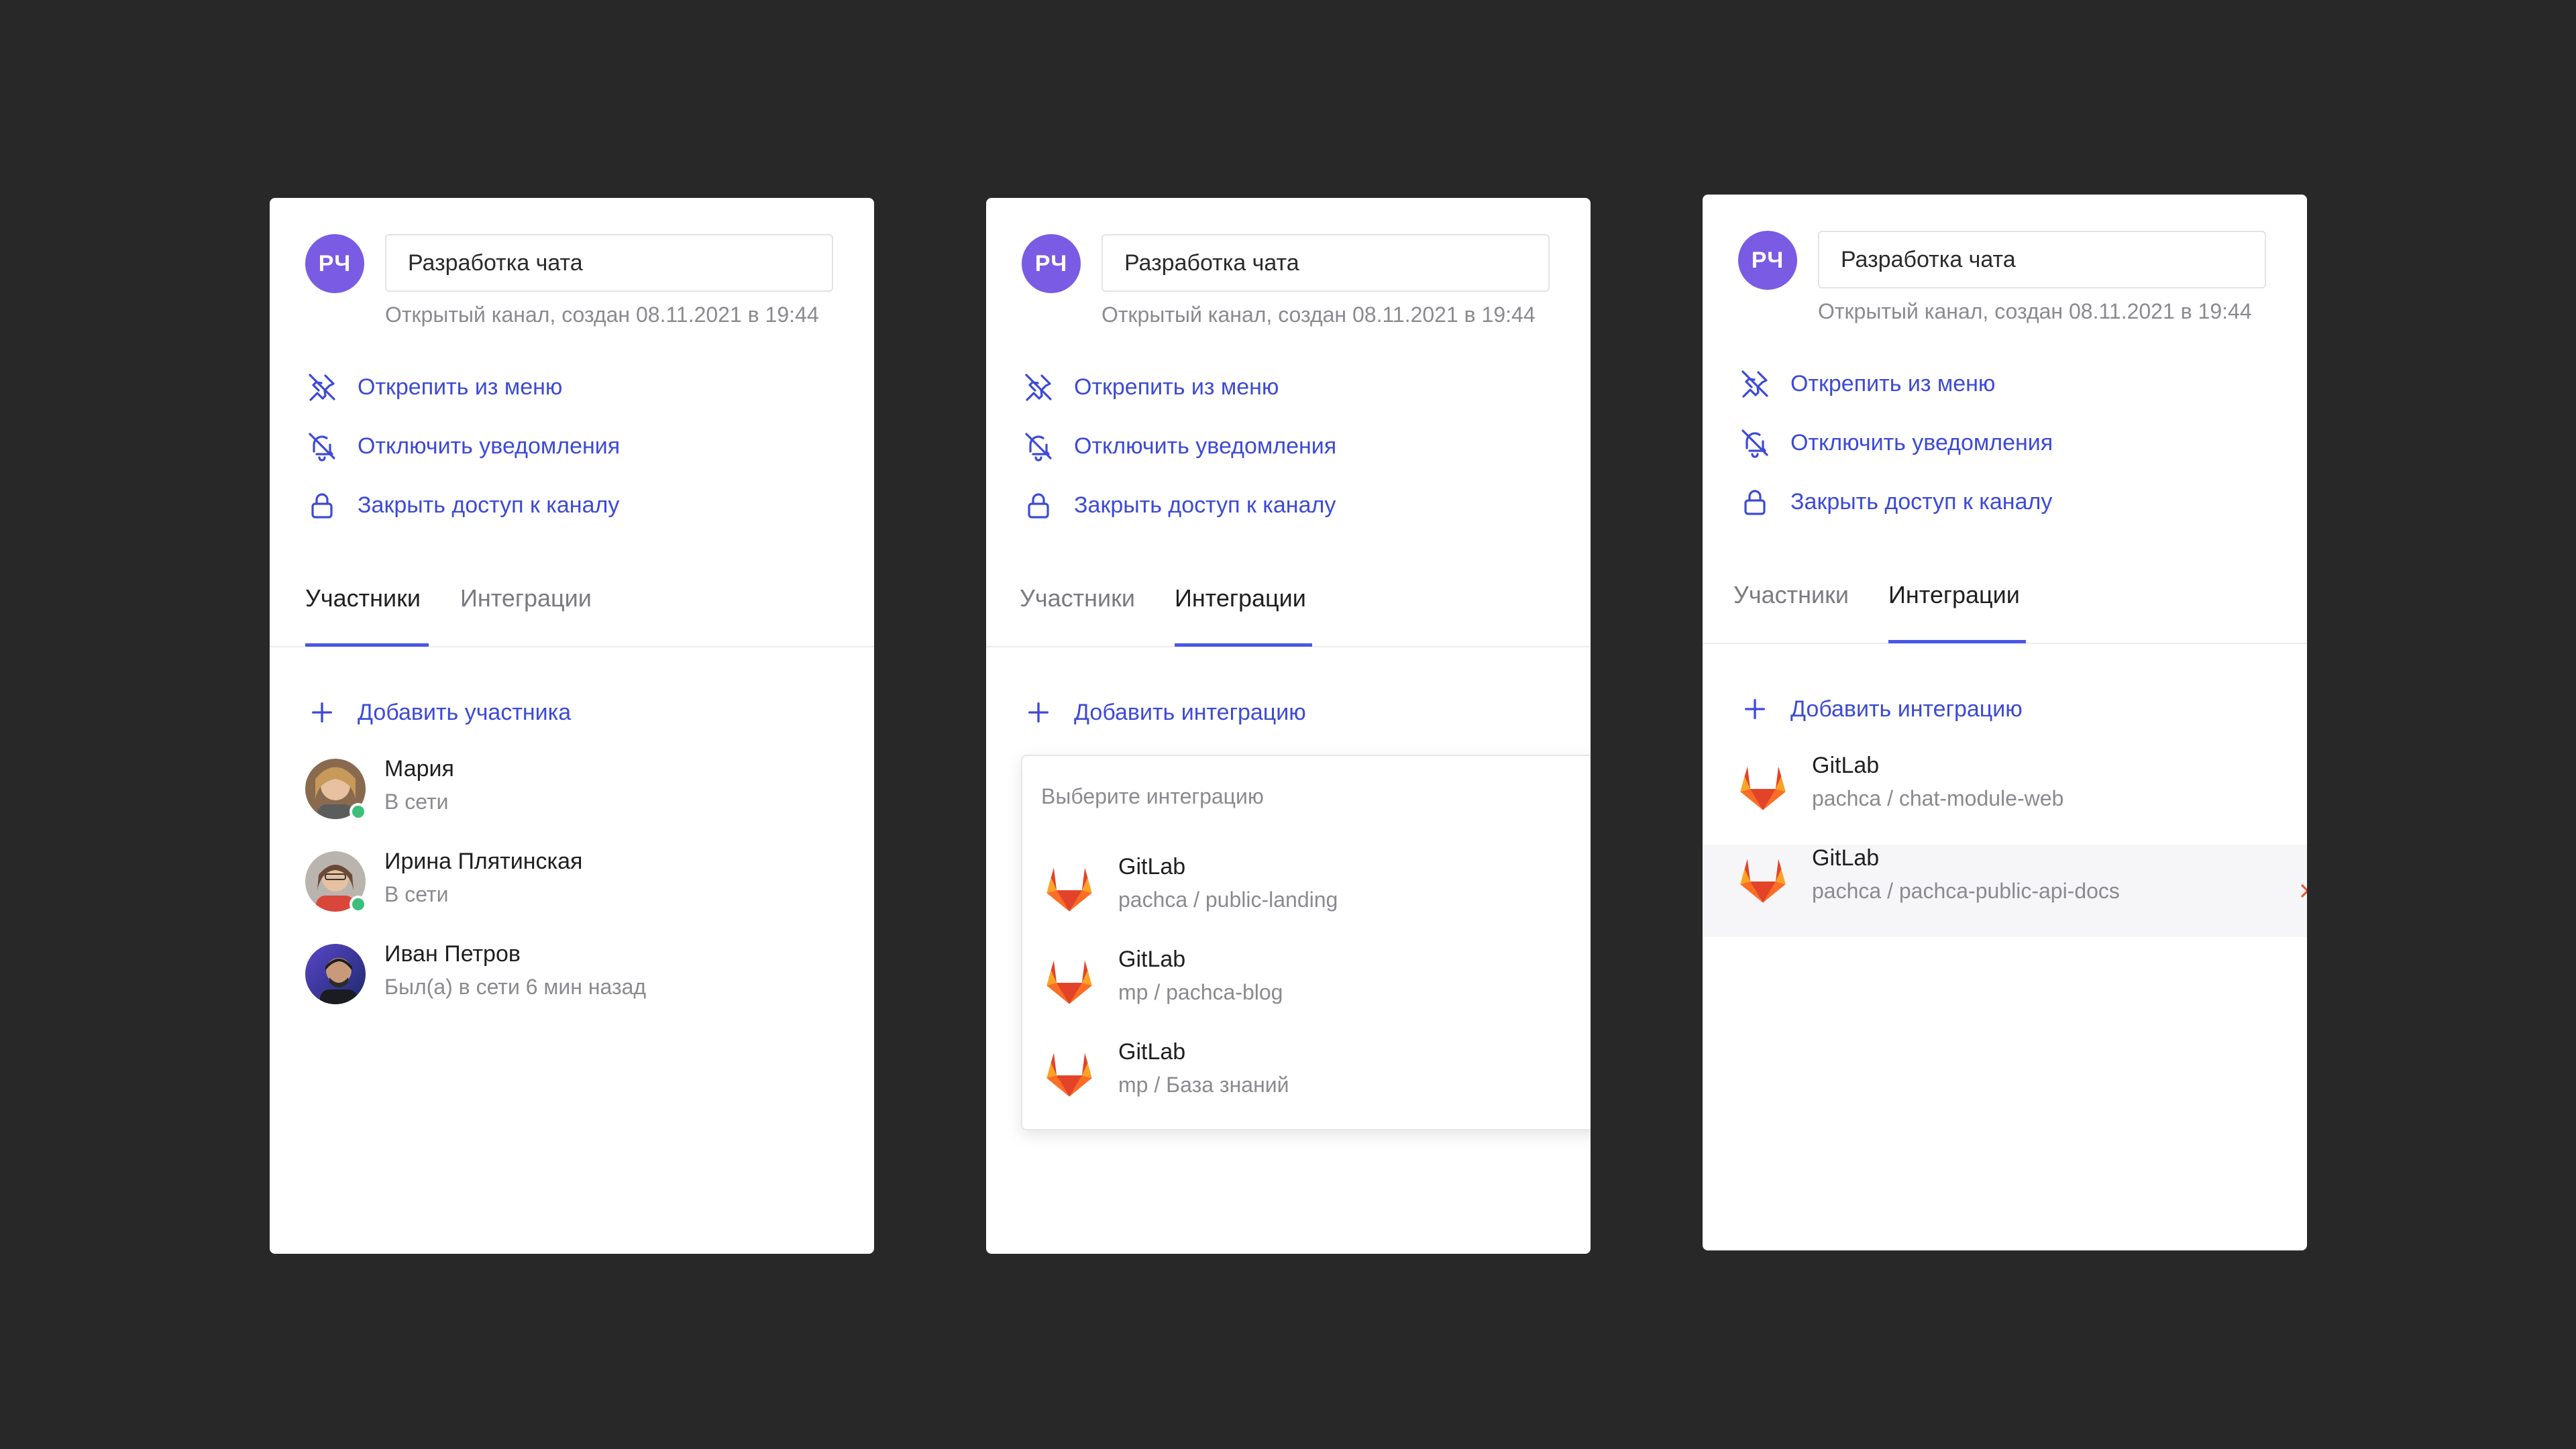  I want to click on integration-repo: mp / База знаний, so click(1203, 1085).